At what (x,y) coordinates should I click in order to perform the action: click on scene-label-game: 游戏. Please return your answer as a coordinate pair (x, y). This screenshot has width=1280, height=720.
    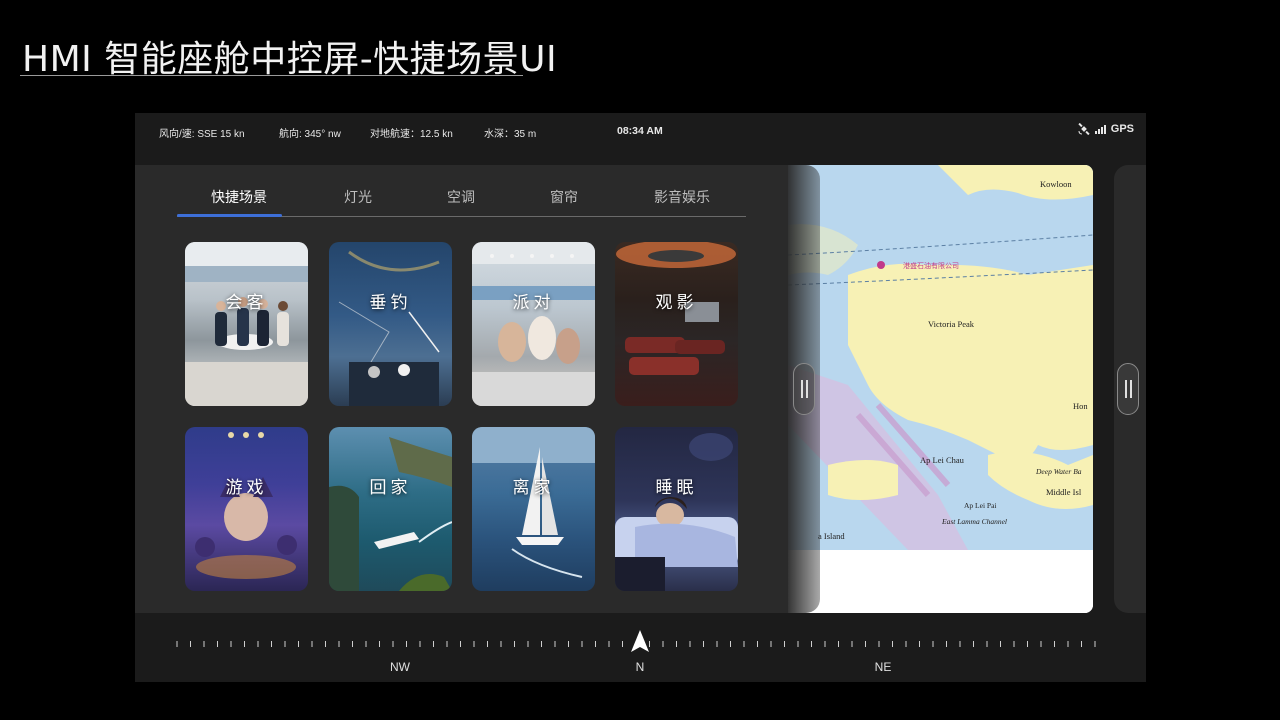
    Looking at the image, I should click on (246, 488).